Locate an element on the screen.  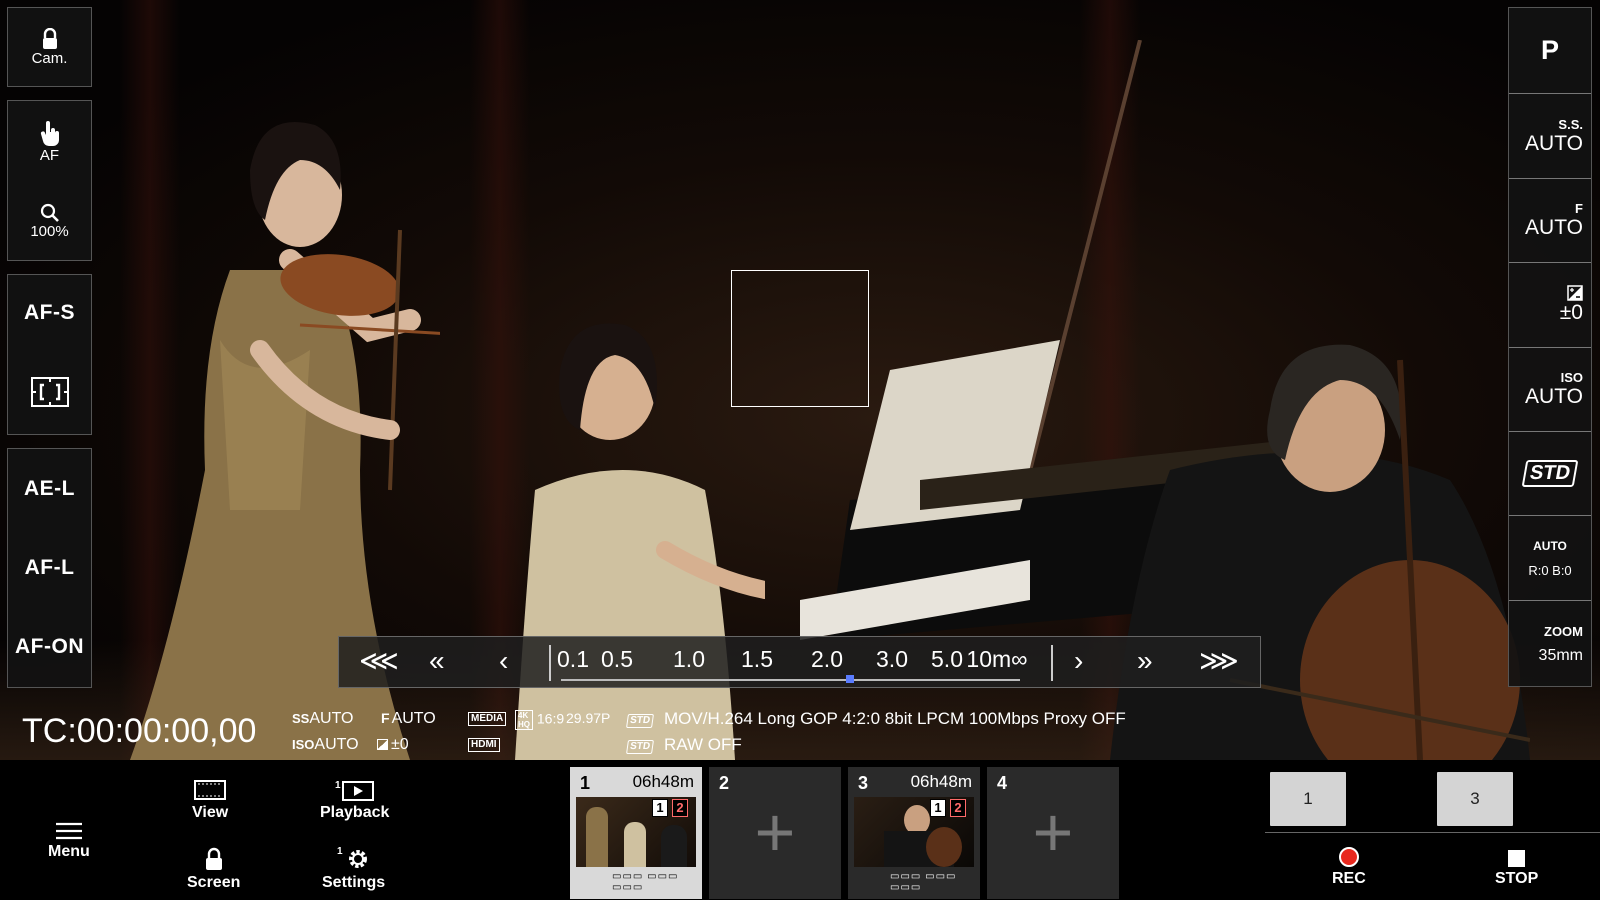
af-mode-button: AF-S is located at coordinates (49, 313).